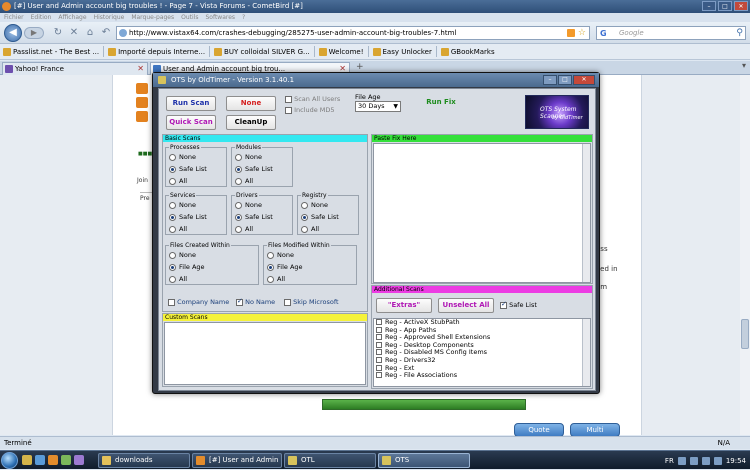 The height and width of the screenshot is (470, 750). What do you see at coordinates (182, 205) in the screenshot?
I see `services-none-option: None` at bounding box center [182, 205].